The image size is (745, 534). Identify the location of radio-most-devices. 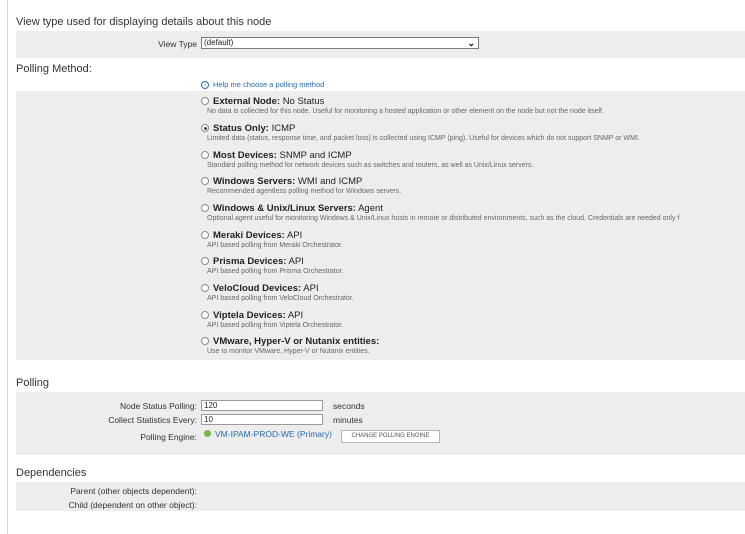
(205, 155).